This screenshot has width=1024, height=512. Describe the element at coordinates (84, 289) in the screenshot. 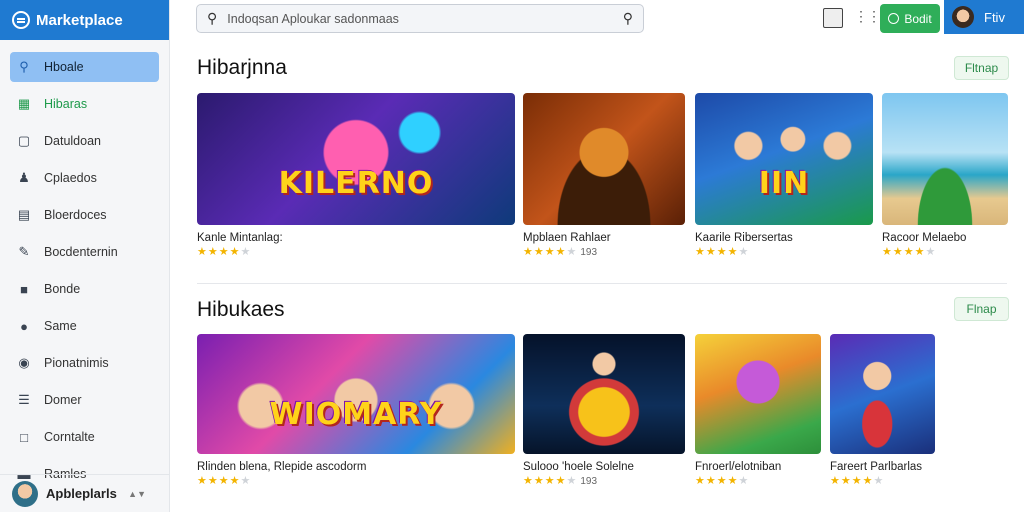

I see `sidebar-item-6: ■ Bonde` at that location.